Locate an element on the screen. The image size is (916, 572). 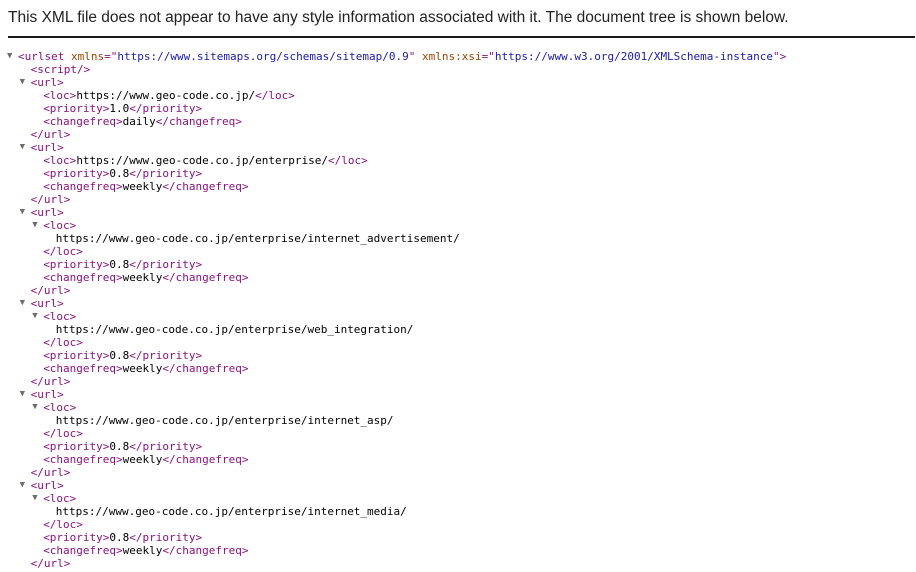
xml-tag: <urlset is located at coordinates (44, 56).